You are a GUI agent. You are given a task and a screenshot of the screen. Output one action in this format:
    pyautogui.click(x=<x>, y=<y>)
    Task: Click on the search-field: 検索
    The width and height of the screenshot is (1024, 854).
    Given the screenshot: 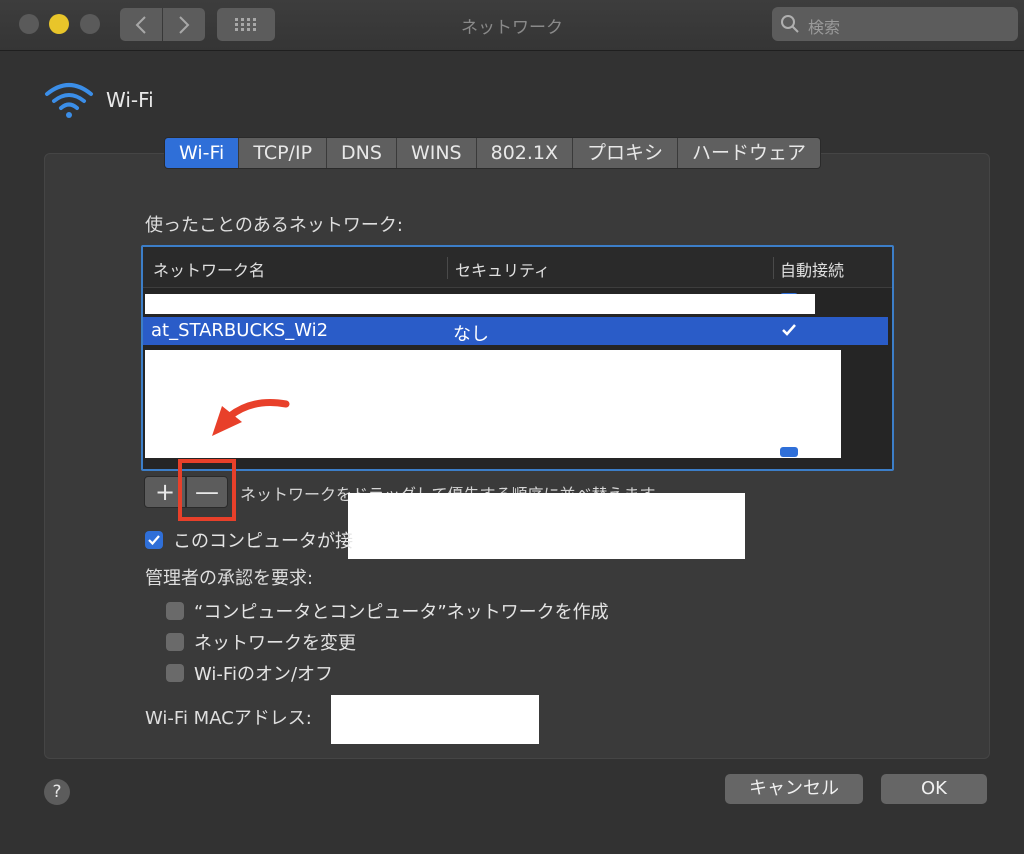 What is the action you would take?
    pyautogui.click(x=895, y=24)
    